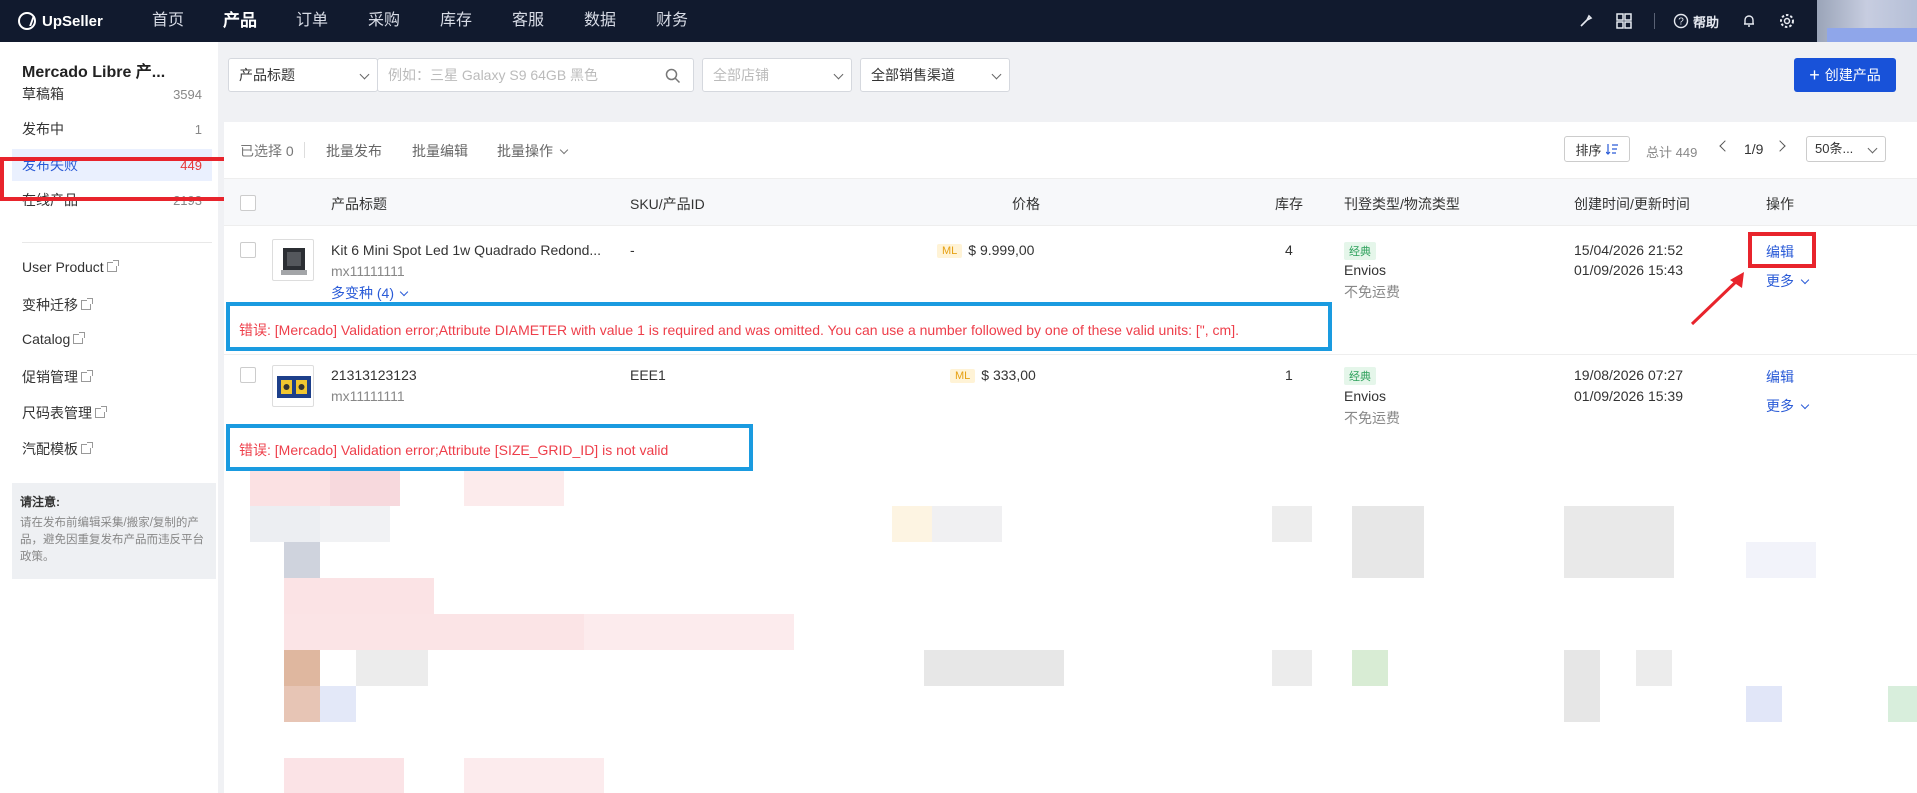 The image size is (1917, 793). What do you see at coordinates (1402, 204) in the screenshot?
I see `col-listing-type: 刊登类型/物流类型` at bounding box center [1402, 204].